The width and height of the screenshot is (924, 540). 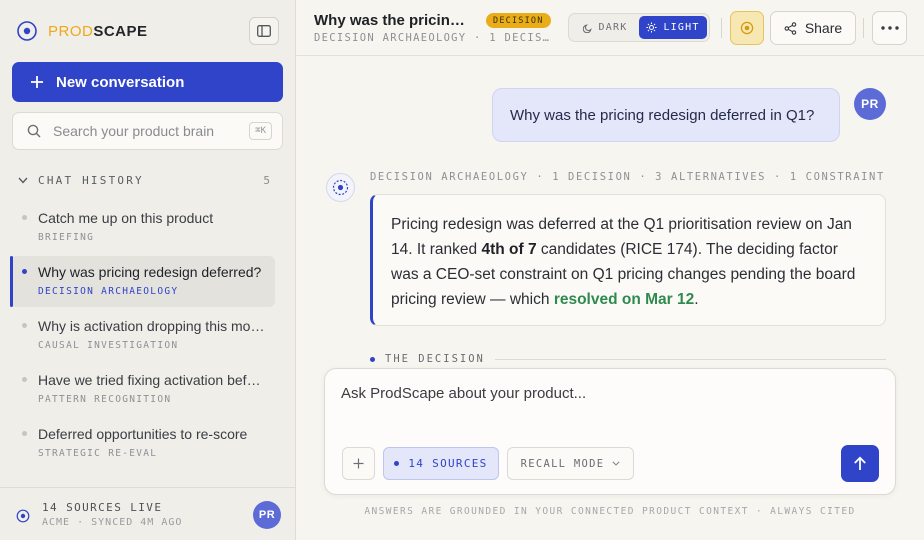 I want to click on sidebar-panel-icon, so click(x=264, y=31).